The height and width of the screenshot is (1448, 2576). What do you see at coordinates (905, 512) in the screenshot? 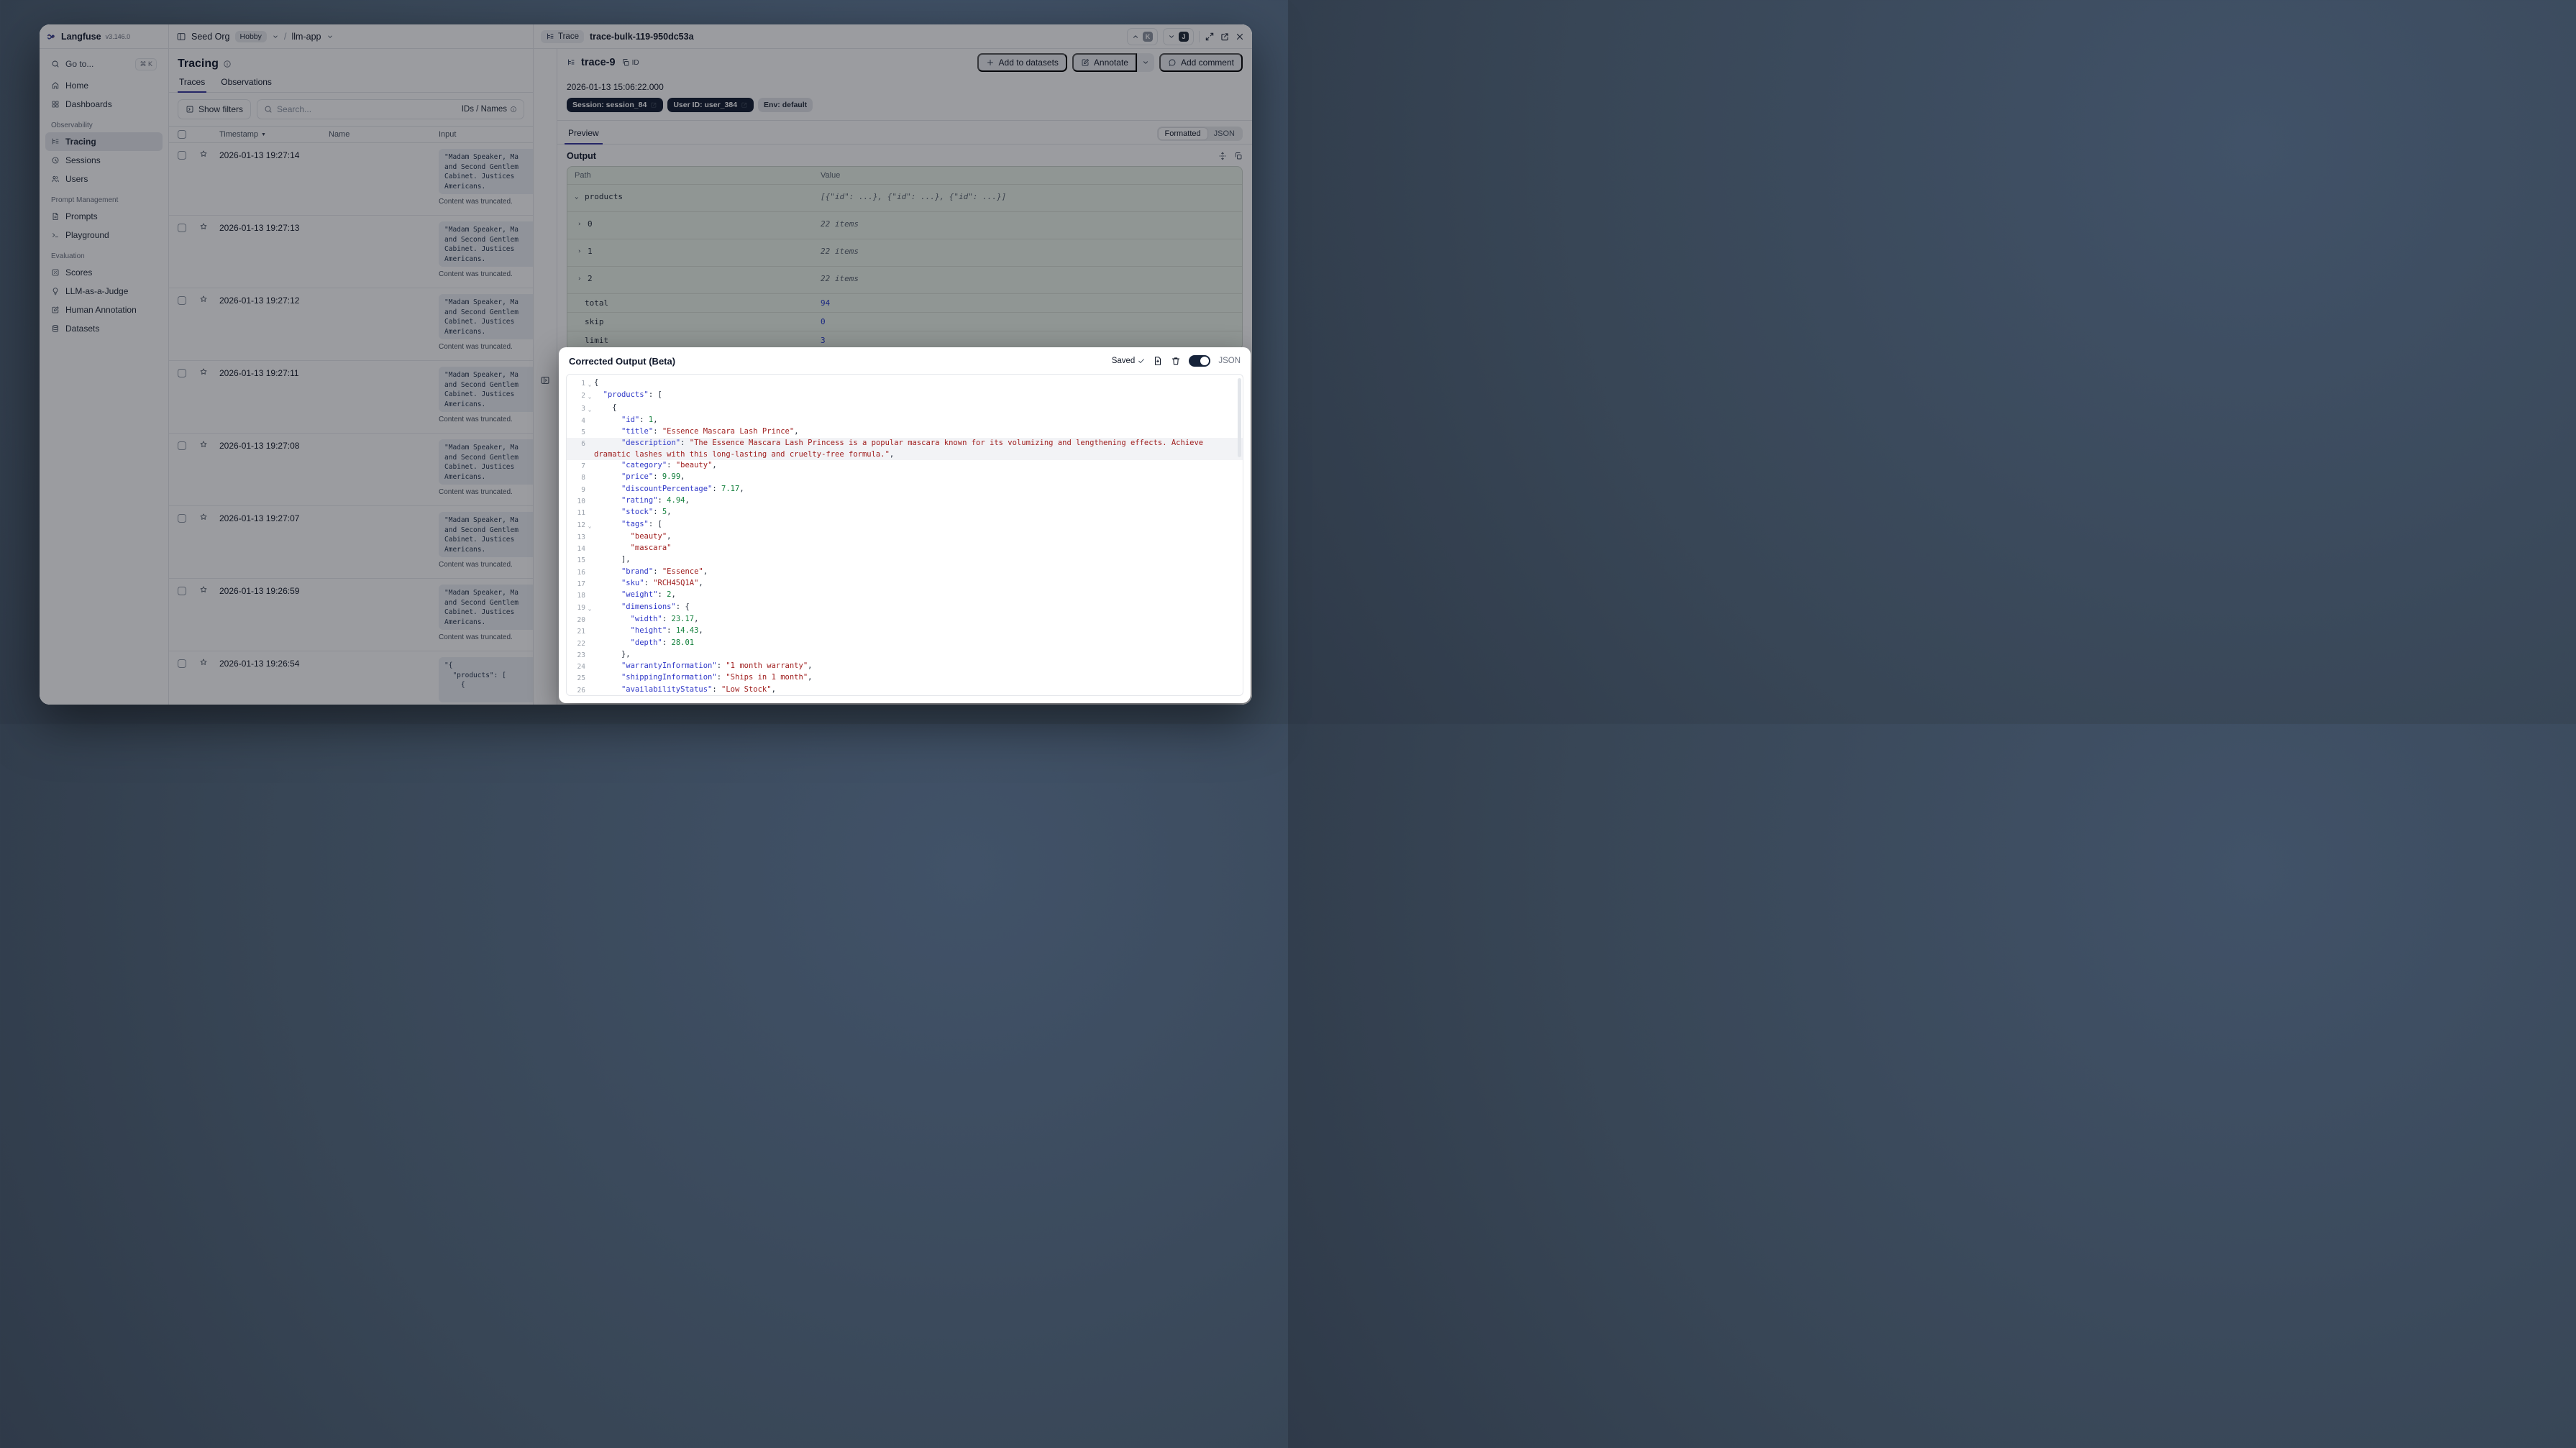
I see `code-line: 11 "stock": 5,` at bounding box center [905, 512].